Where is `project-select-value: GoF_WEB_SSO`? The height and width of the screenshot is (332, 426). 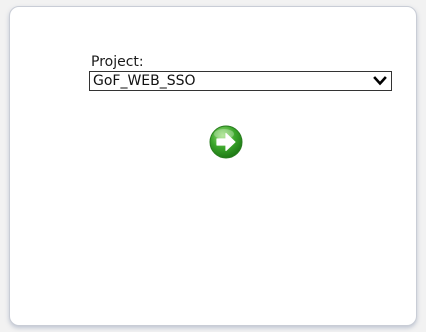 project-select-value: GoF_WEB_SSO is located at coordinates (144, 81).